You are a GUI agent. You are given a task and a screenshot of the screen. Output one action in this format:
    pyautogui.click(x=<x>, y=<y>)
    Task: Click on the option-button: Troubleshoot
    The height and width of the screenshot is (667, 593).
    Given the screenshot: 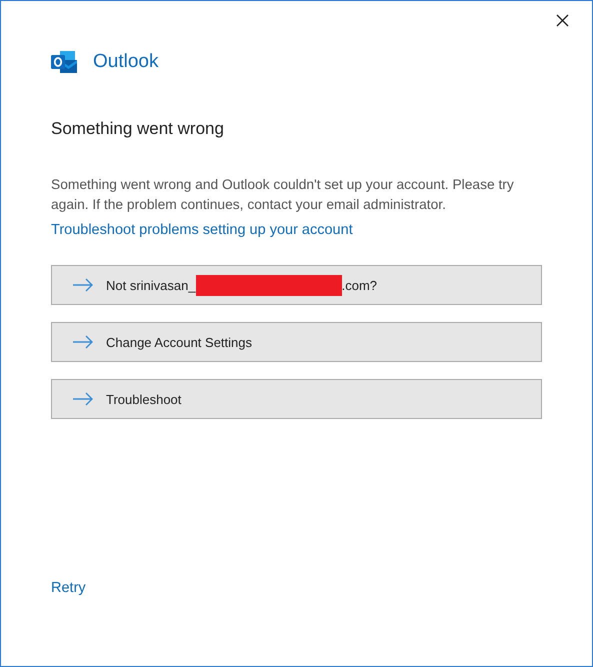 What is the action you would take?
    pyautogui.click(x=296, y=399)
    